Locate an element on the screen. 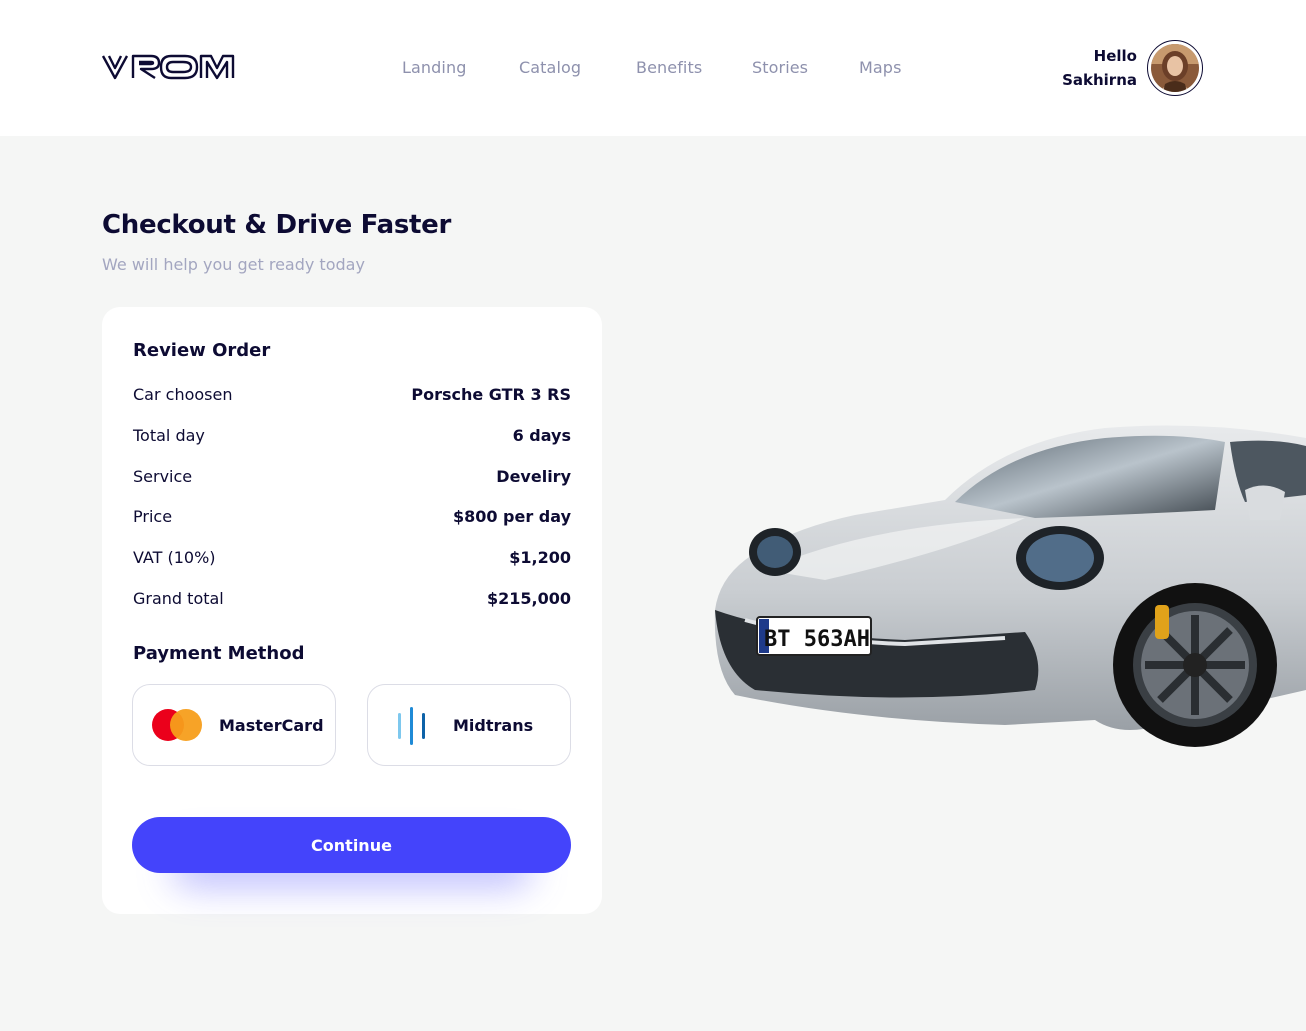 The width and height of the screenshot is (1306, 1031). user-menu: Hello Sakhirna is located at coordinates (1132, 68).